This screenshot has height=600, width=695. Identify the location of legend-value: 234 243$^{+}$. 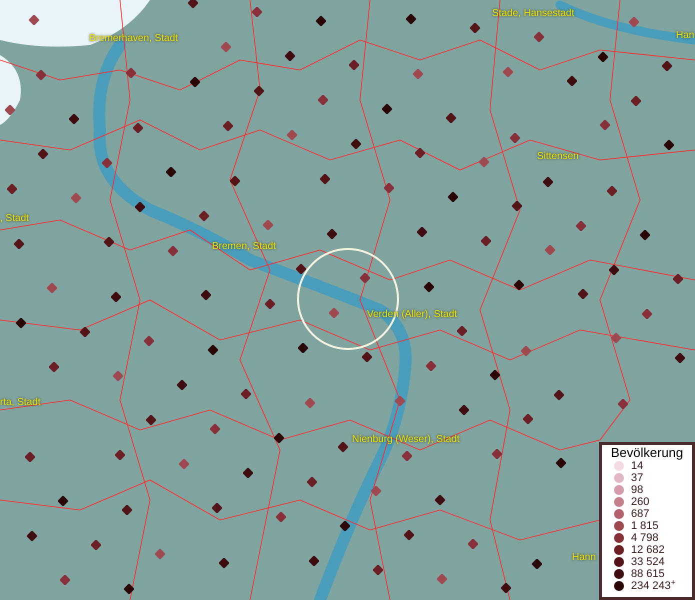
(653, 586).